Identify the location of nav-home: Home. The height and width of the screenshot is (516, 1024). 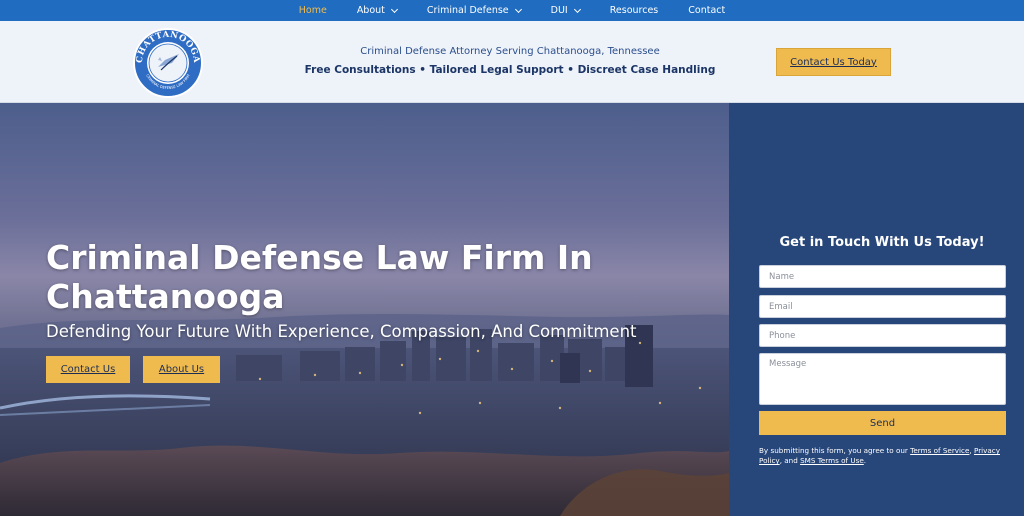
(313, 10).